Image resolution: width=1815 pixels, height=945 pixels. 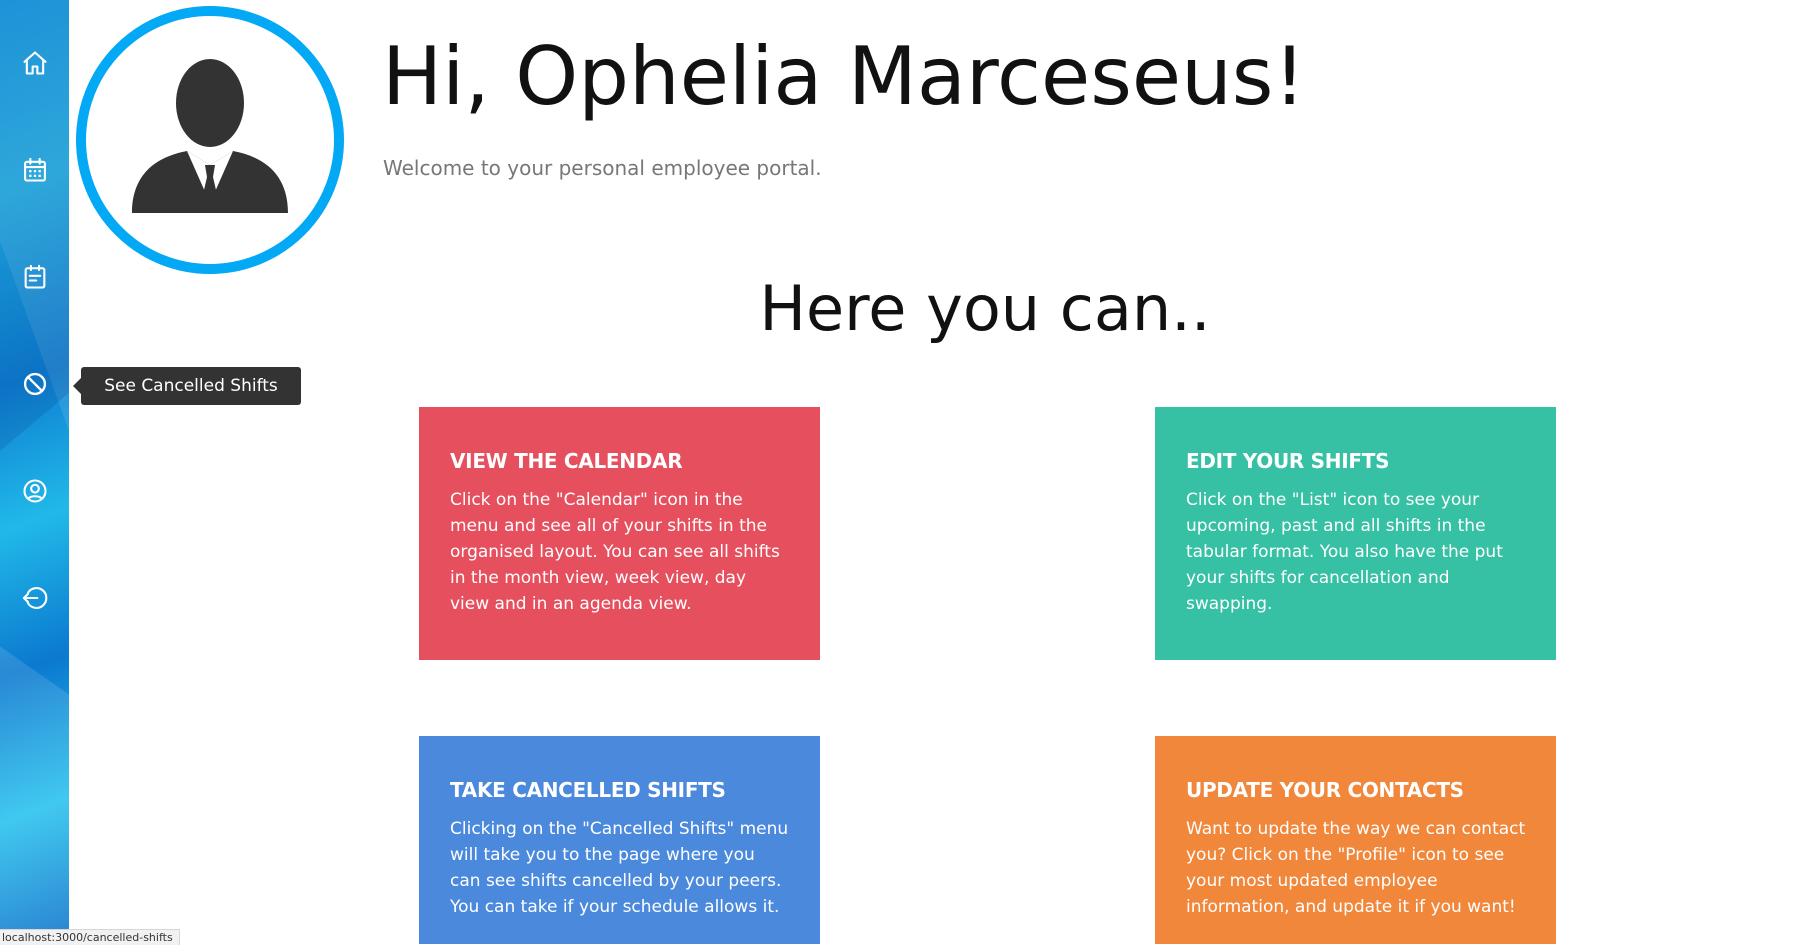 What do you see at coordinates (985, 308) in the screenshot?
I see `section-title: Here you can..` at bounding box center [985, 308].